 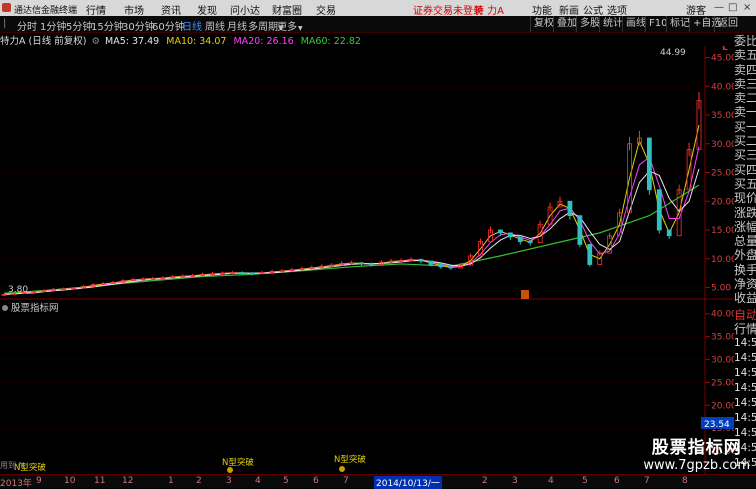 What do you see at coordinates (245, 9) in the screenshot?
I see `menu-ask: 问小达` at bounding box center [245, 9].